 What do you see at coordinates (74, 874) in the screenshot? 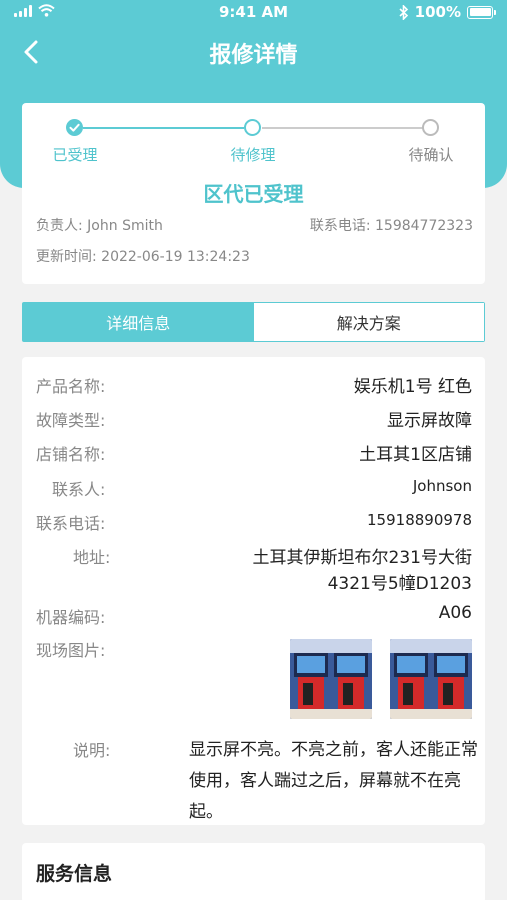
I see `service-title: 服务信息` at bounding box center [74, 874].